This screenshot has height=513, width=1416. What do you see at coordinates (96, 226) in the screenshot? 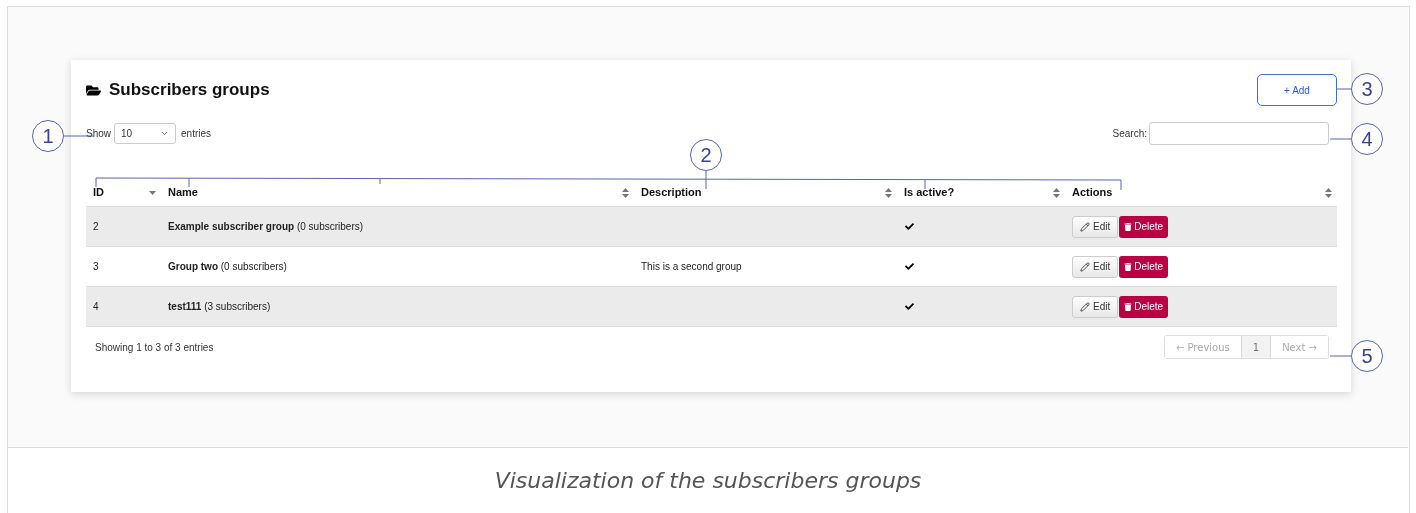
I see `id-cell: 2` at bounding box center [96, 226].